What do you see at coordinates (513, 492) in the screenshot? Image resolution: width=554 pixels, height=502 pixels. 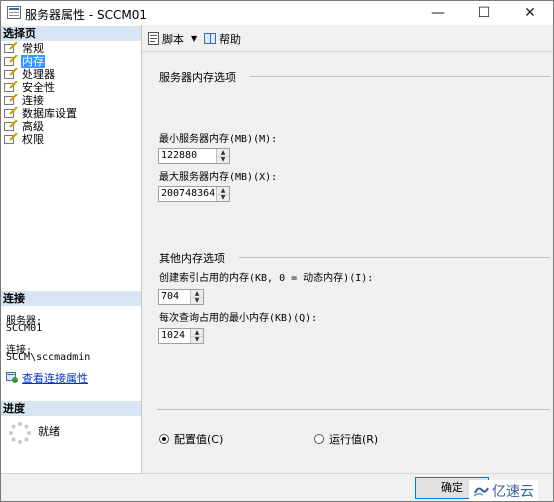 I see `watermark-text: 亿速云` at bounding box center [513, 492].